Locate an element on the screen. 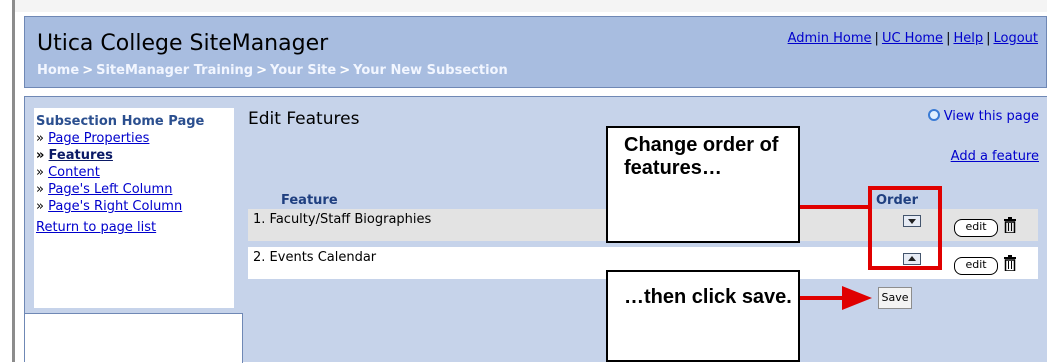 The image size is (1047, 363). row-index: 2. is located at coordinates (259, 257).